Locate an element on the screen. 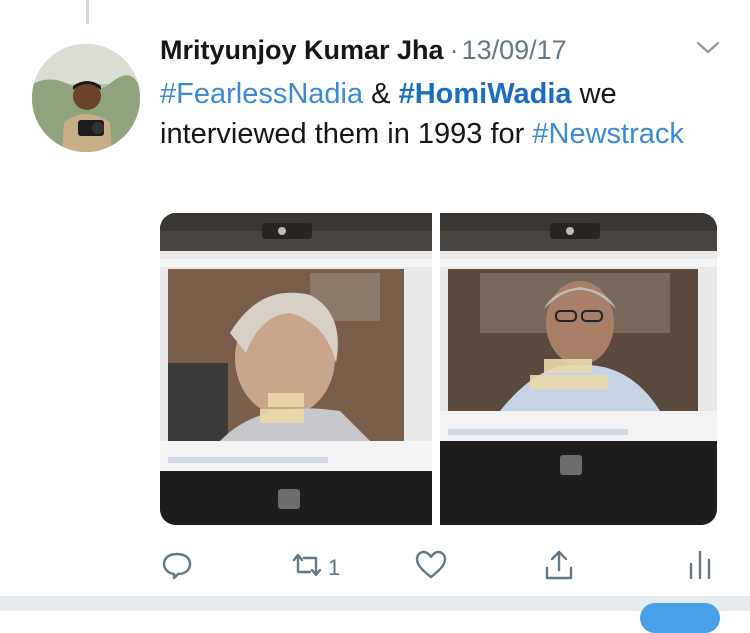 The image size is (750, 633). retweet-icon is located at coordinates (307, 567).